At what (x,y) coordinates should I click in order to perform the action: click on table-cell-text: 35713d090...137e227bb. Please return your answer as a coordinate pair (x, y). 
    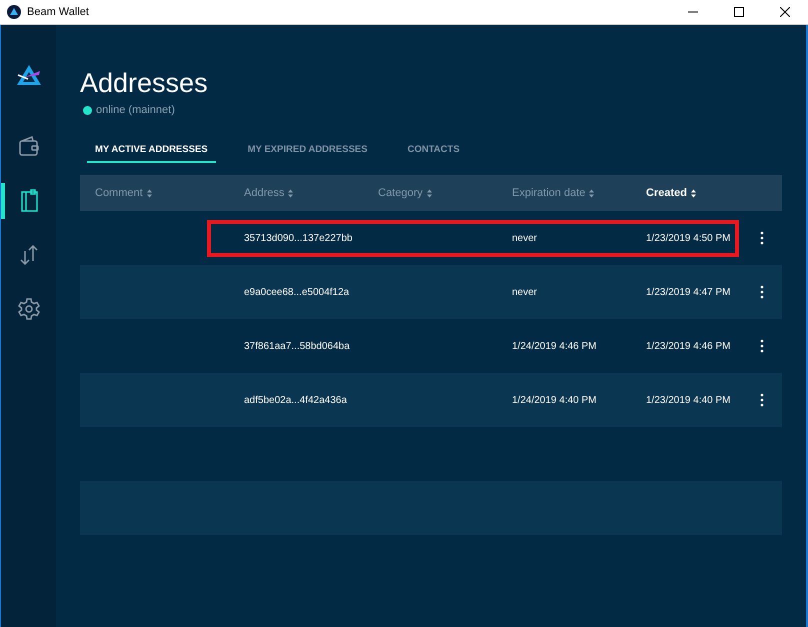
    Looking at the image, I should click on (298, 238).